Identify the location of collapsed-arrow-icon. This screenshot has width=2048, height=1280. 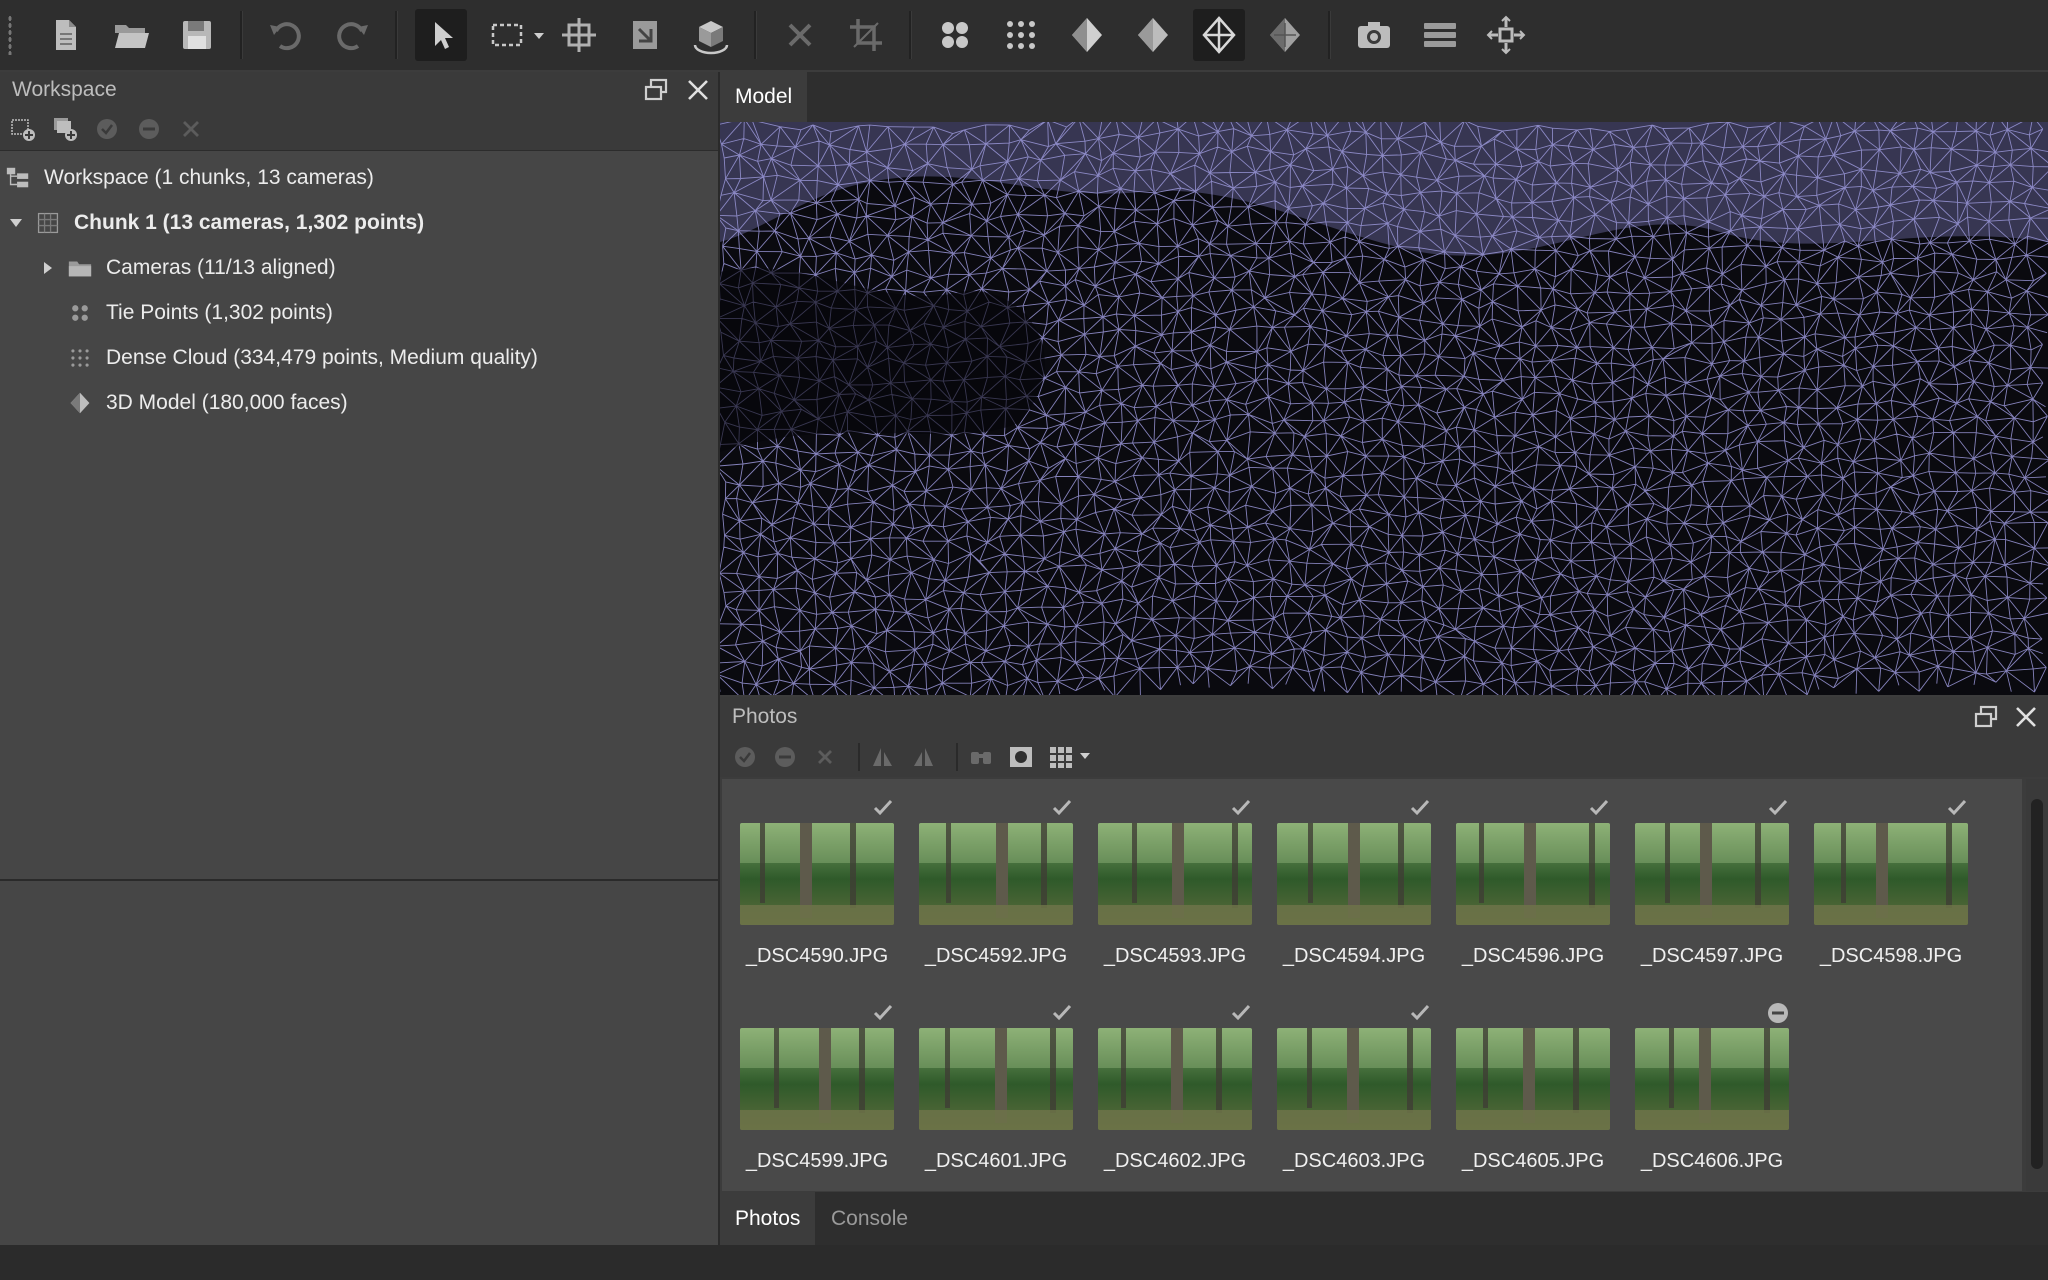
(48, 268).